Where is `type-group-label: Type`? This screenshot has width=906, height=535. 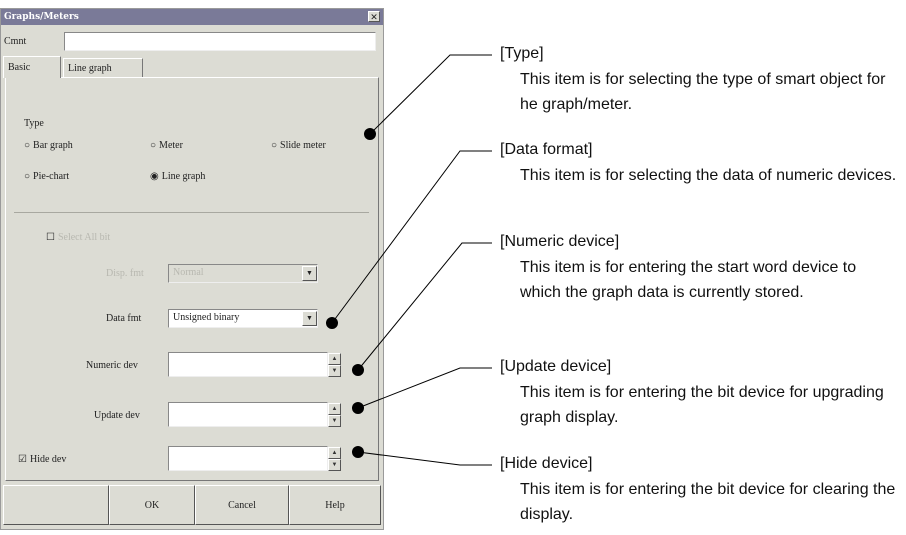 type-group-label: Type is located at coordinates (34, 123).